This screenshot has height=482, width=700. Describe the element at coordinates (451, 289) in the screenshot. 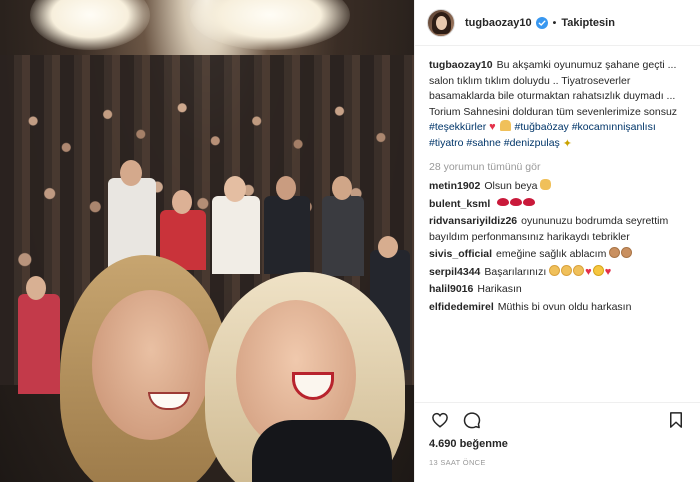

I see `comment-username: halil9016` at that location.